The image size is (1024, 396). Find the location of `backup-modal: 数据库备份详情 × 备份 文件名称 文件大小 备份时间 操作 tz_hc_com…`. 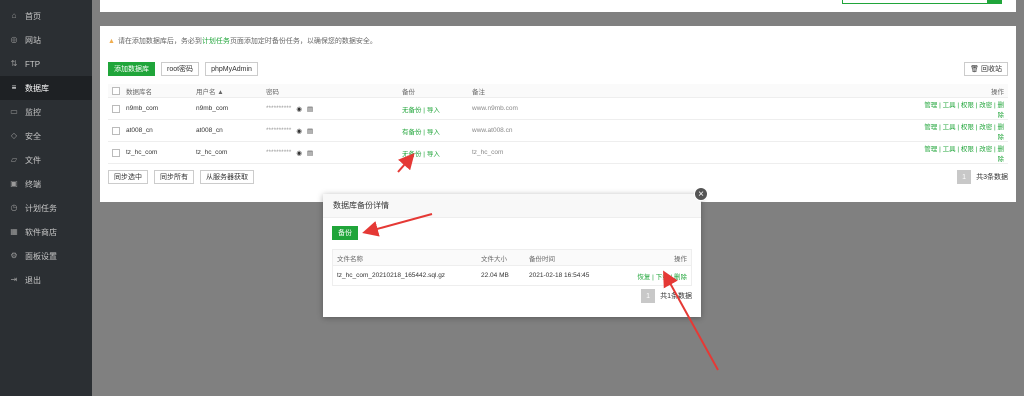

backup-modal: 数据库备份详情 × 备份 文件名称 文件大小 备份时间 操作 tz_hc_com… is located at coordinates (515, 252).